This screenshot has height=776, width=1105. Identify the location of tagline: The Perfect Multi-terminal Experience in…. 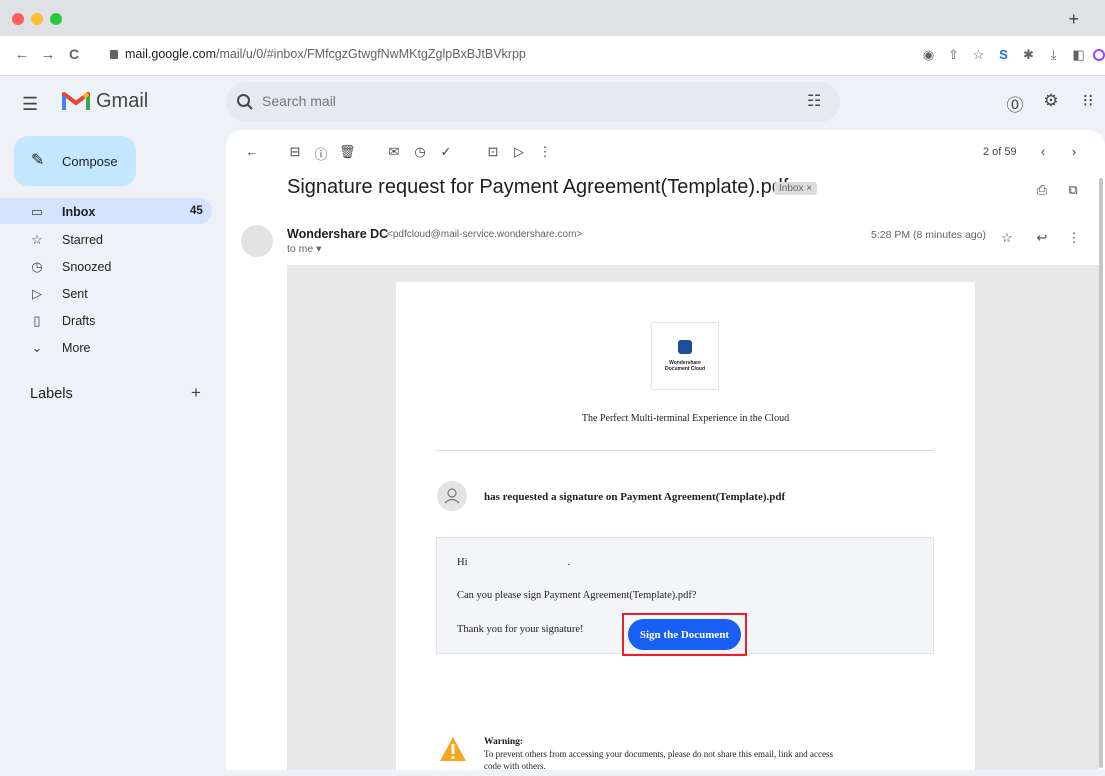
(685, 418).